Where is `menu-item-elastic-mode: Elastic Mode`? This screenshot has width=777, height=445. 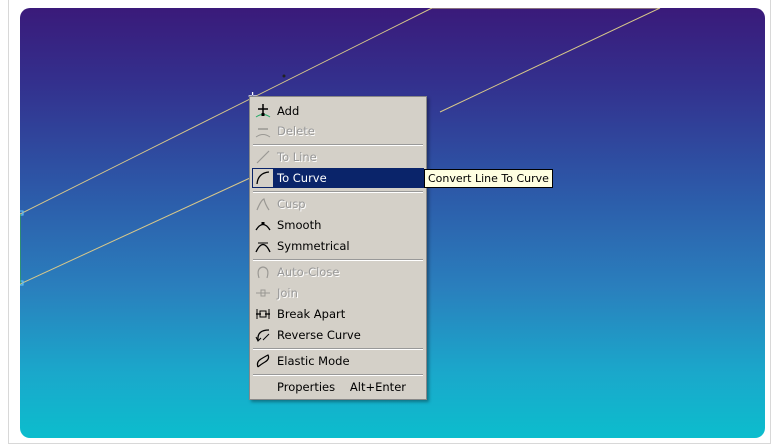 menu-item-elastic-mode: Elastic Mode is located at coordinates (338, 361).